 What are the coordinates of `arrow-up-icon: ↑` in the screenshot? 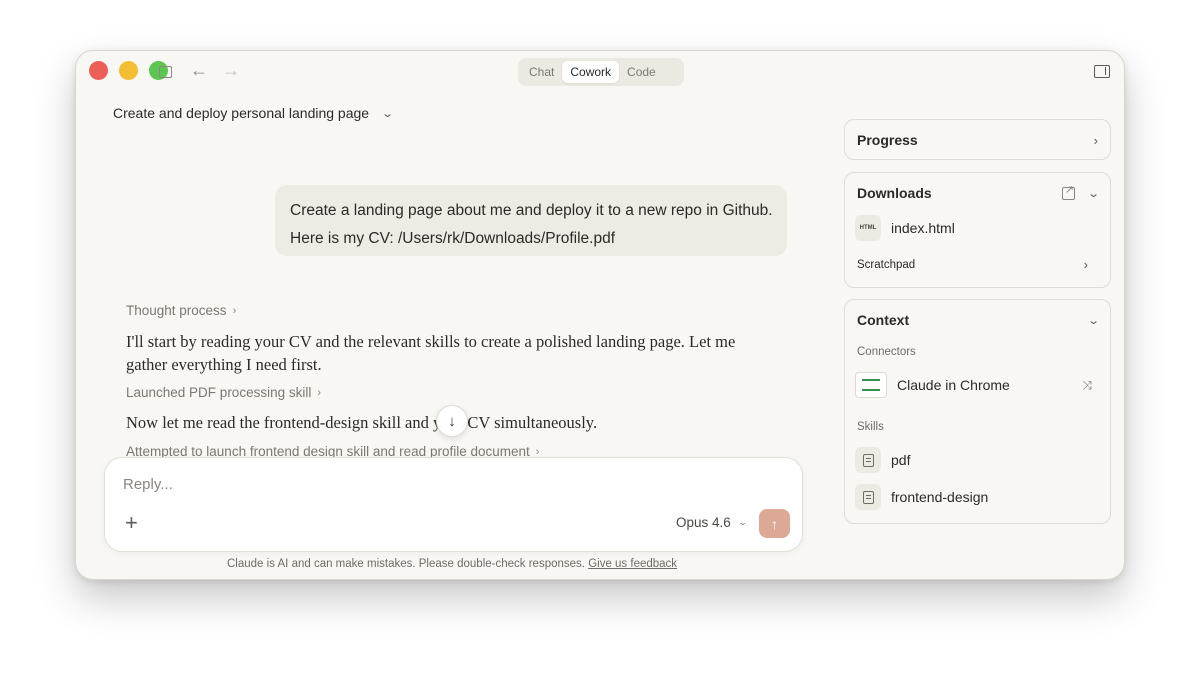 It's located at (774, 523).